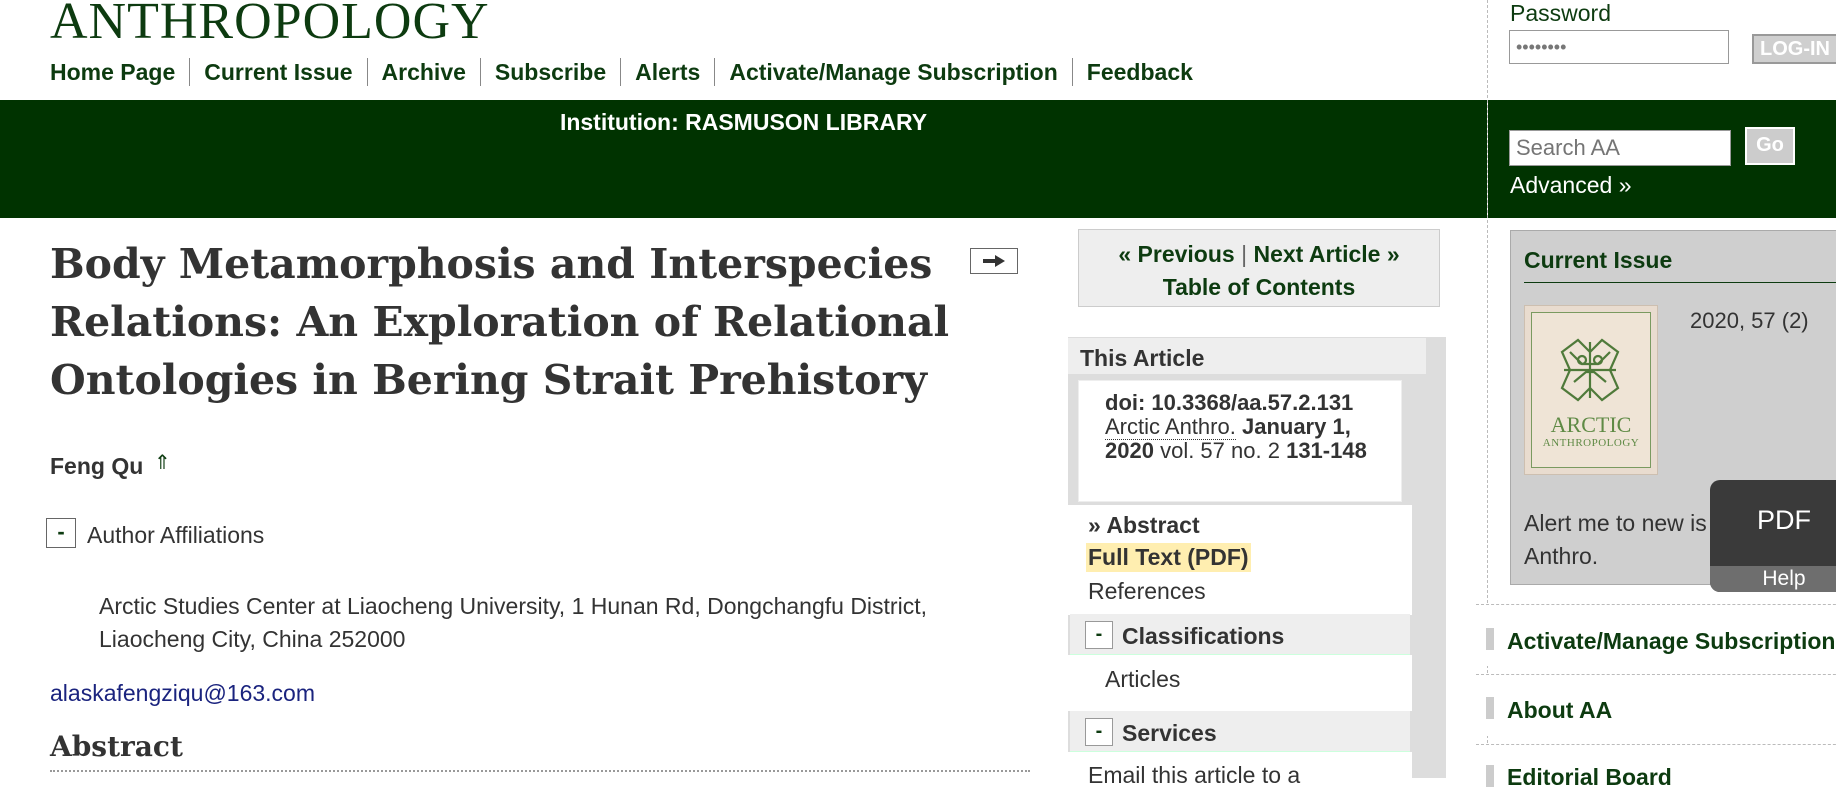 This screenshot has width=1836, height=806. What do you see at coordinates (1590, 370) in the screenshot?
I see `cover-art-icon` at bounding box center [1590, 370].